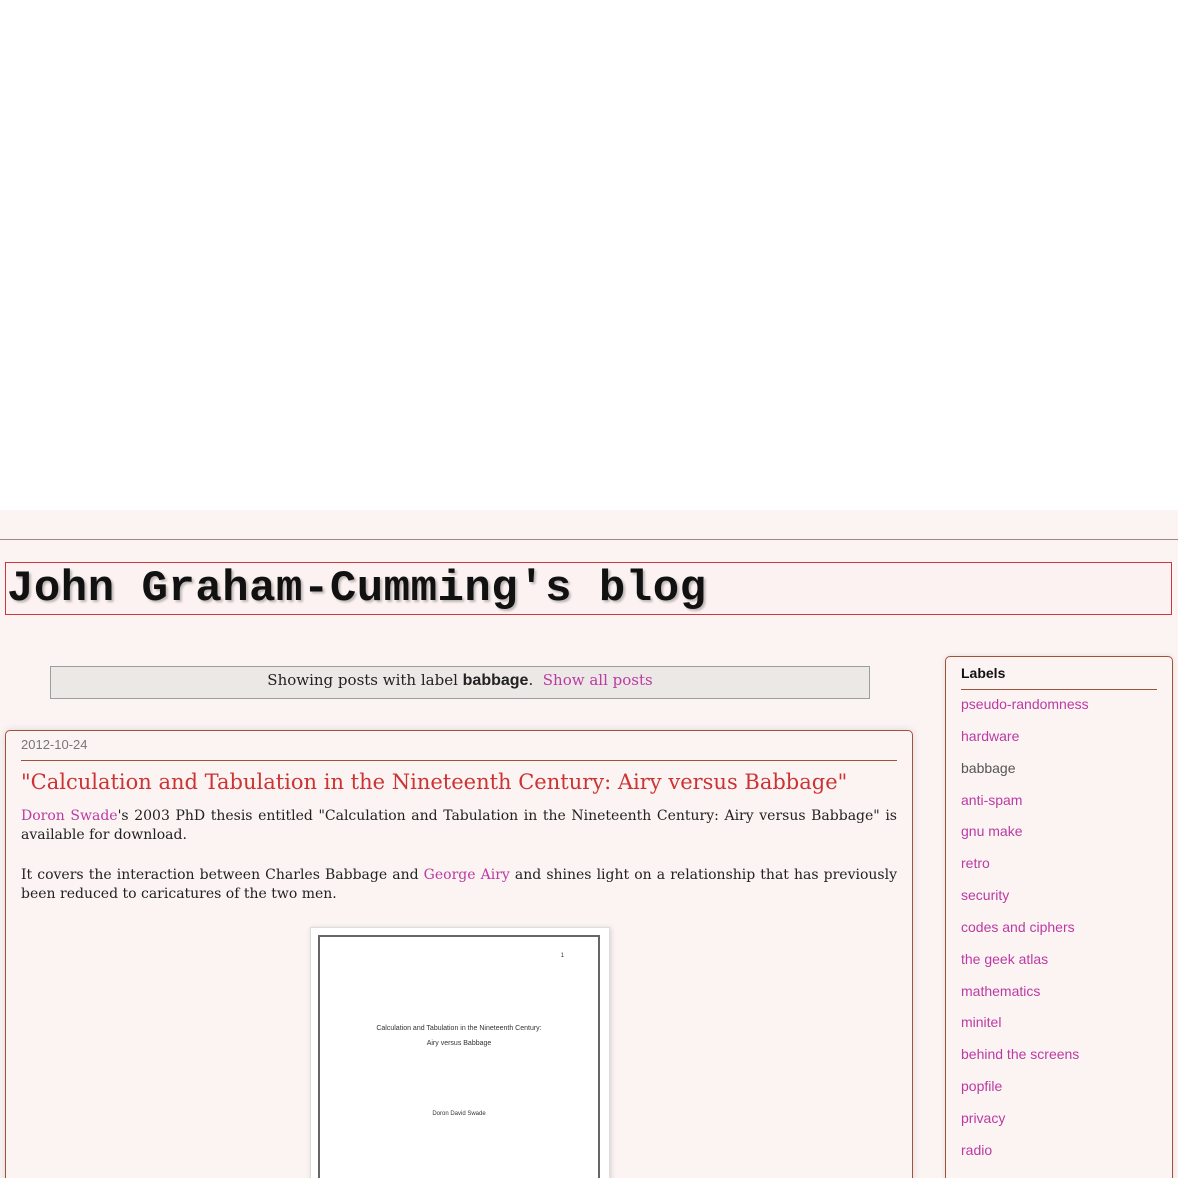  I want to click on label-security: security, so click(985, 895).